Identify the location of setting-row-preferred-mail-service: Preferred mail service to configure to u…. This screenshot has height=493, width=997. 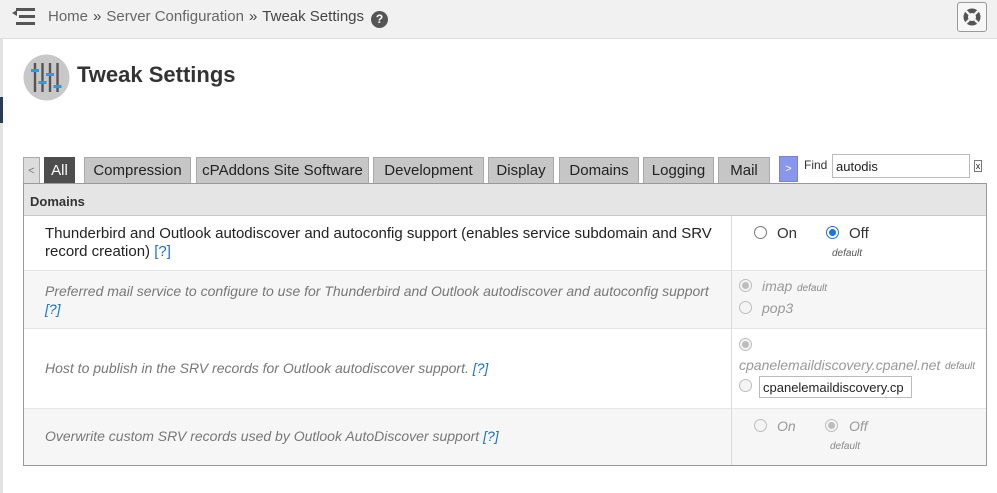
(505, 300).